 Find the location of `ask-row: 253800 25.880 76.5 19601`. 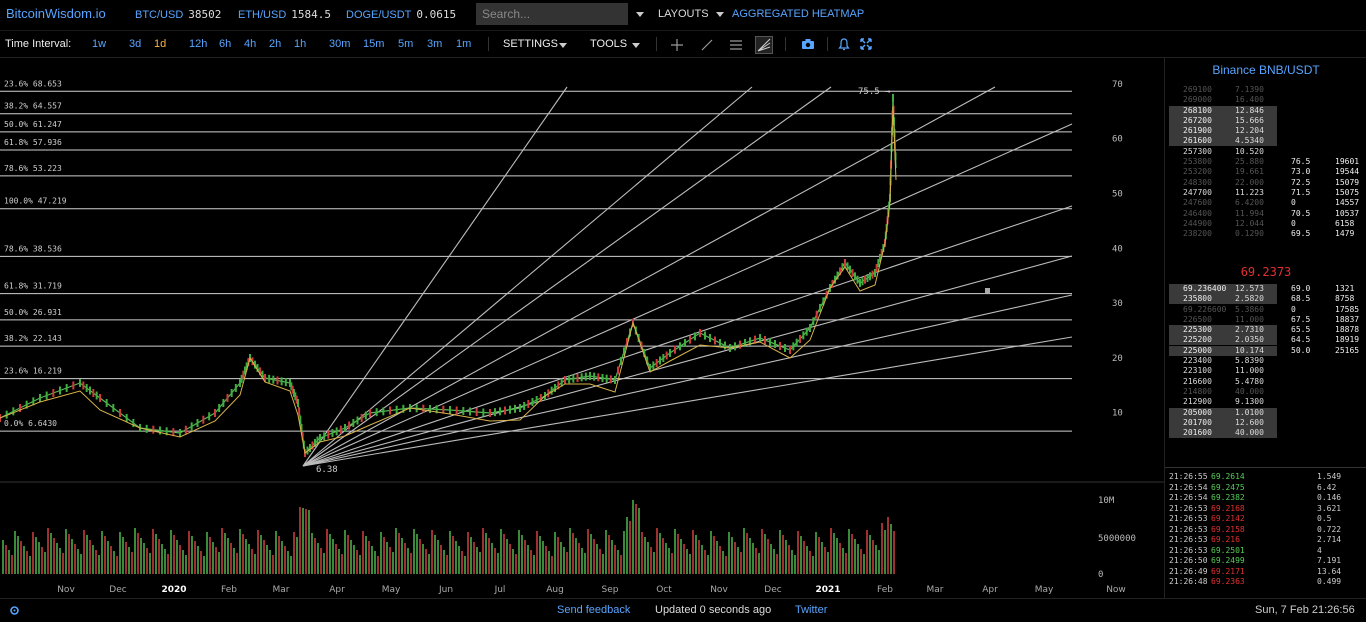

ask-row: 253800 25.880 76.5 19601 is located at coordinates (1266, 162).